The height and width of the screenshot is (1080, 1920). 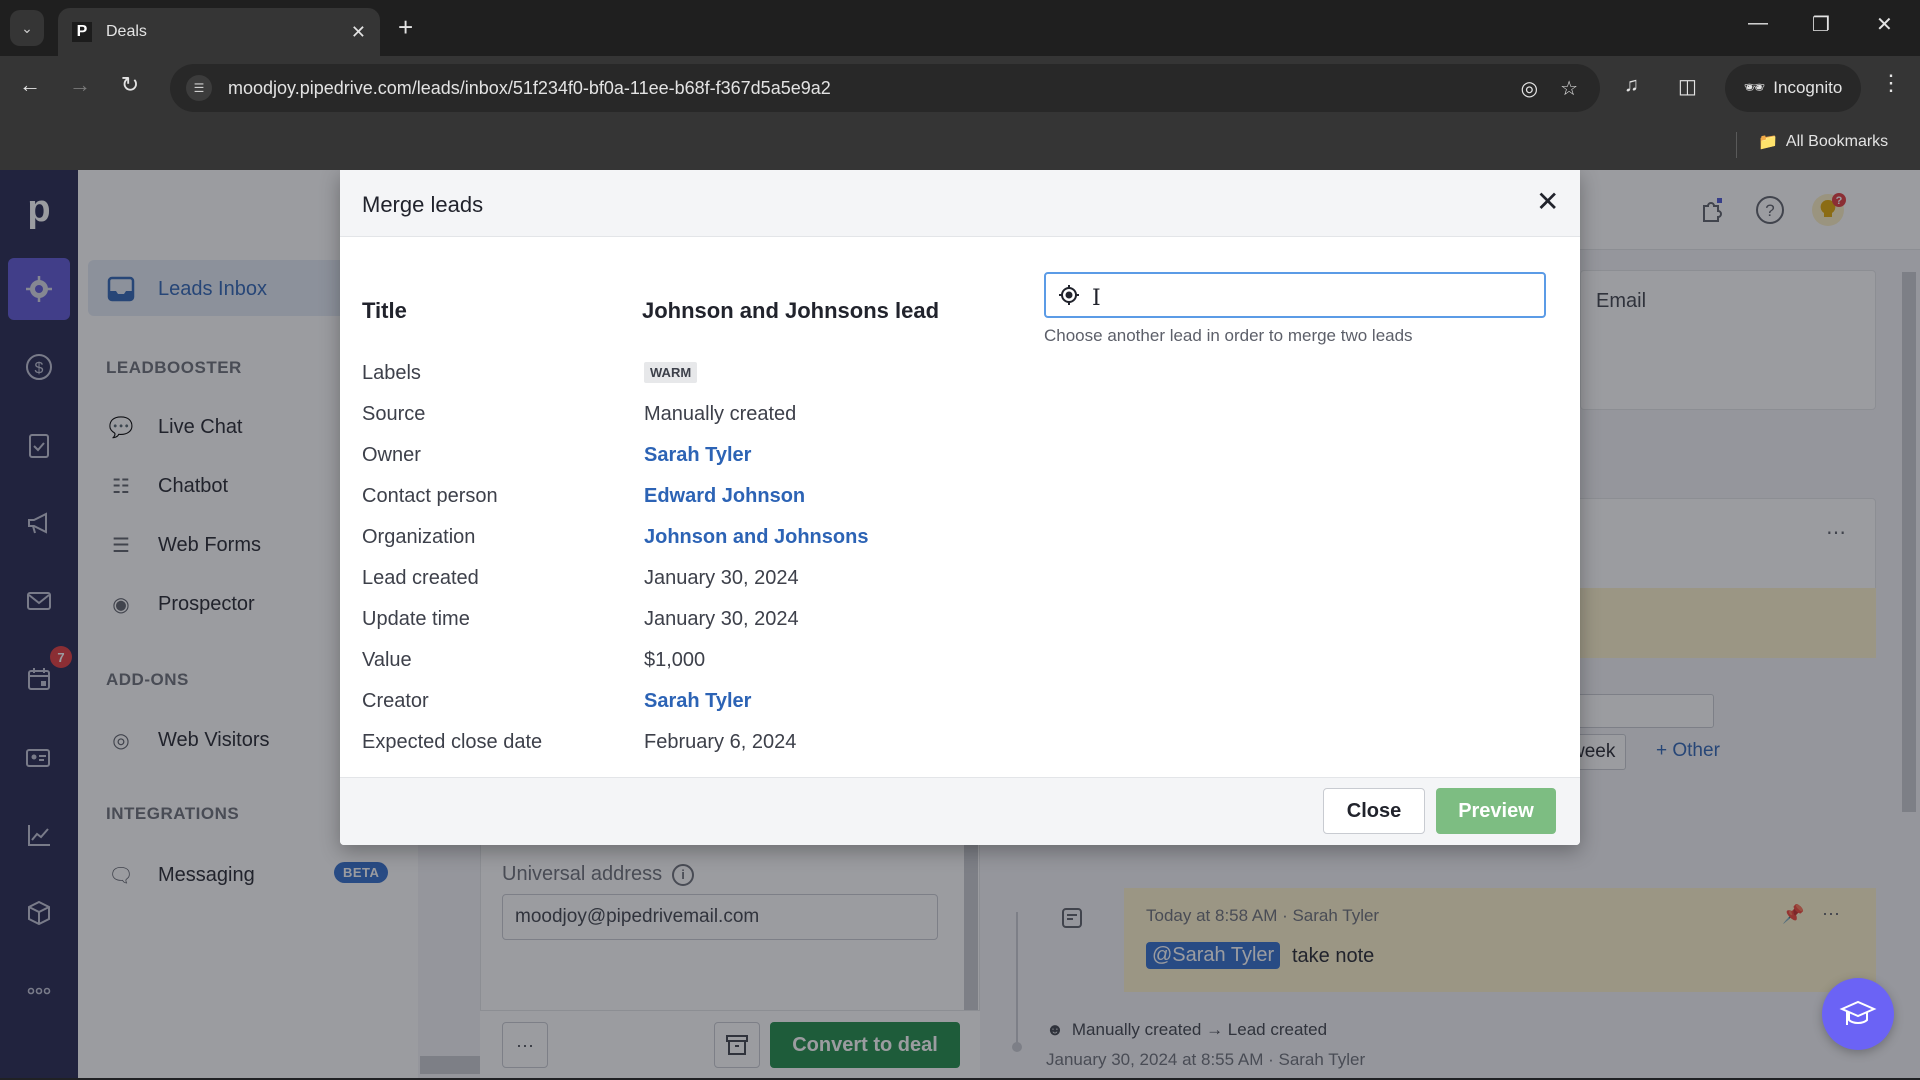 I want to click on contact-person-label: Contact person, so click(x=430, y=496).